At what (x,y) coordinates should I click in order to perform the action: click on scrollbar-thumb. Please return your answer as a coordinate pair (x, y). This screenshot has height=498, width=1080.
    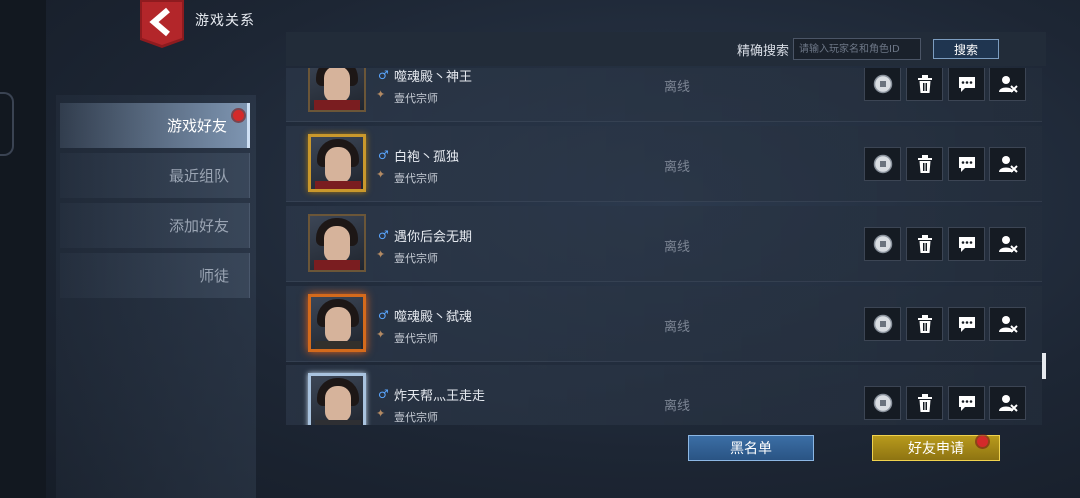
    Looking at the image, I should click on (1044, 366).